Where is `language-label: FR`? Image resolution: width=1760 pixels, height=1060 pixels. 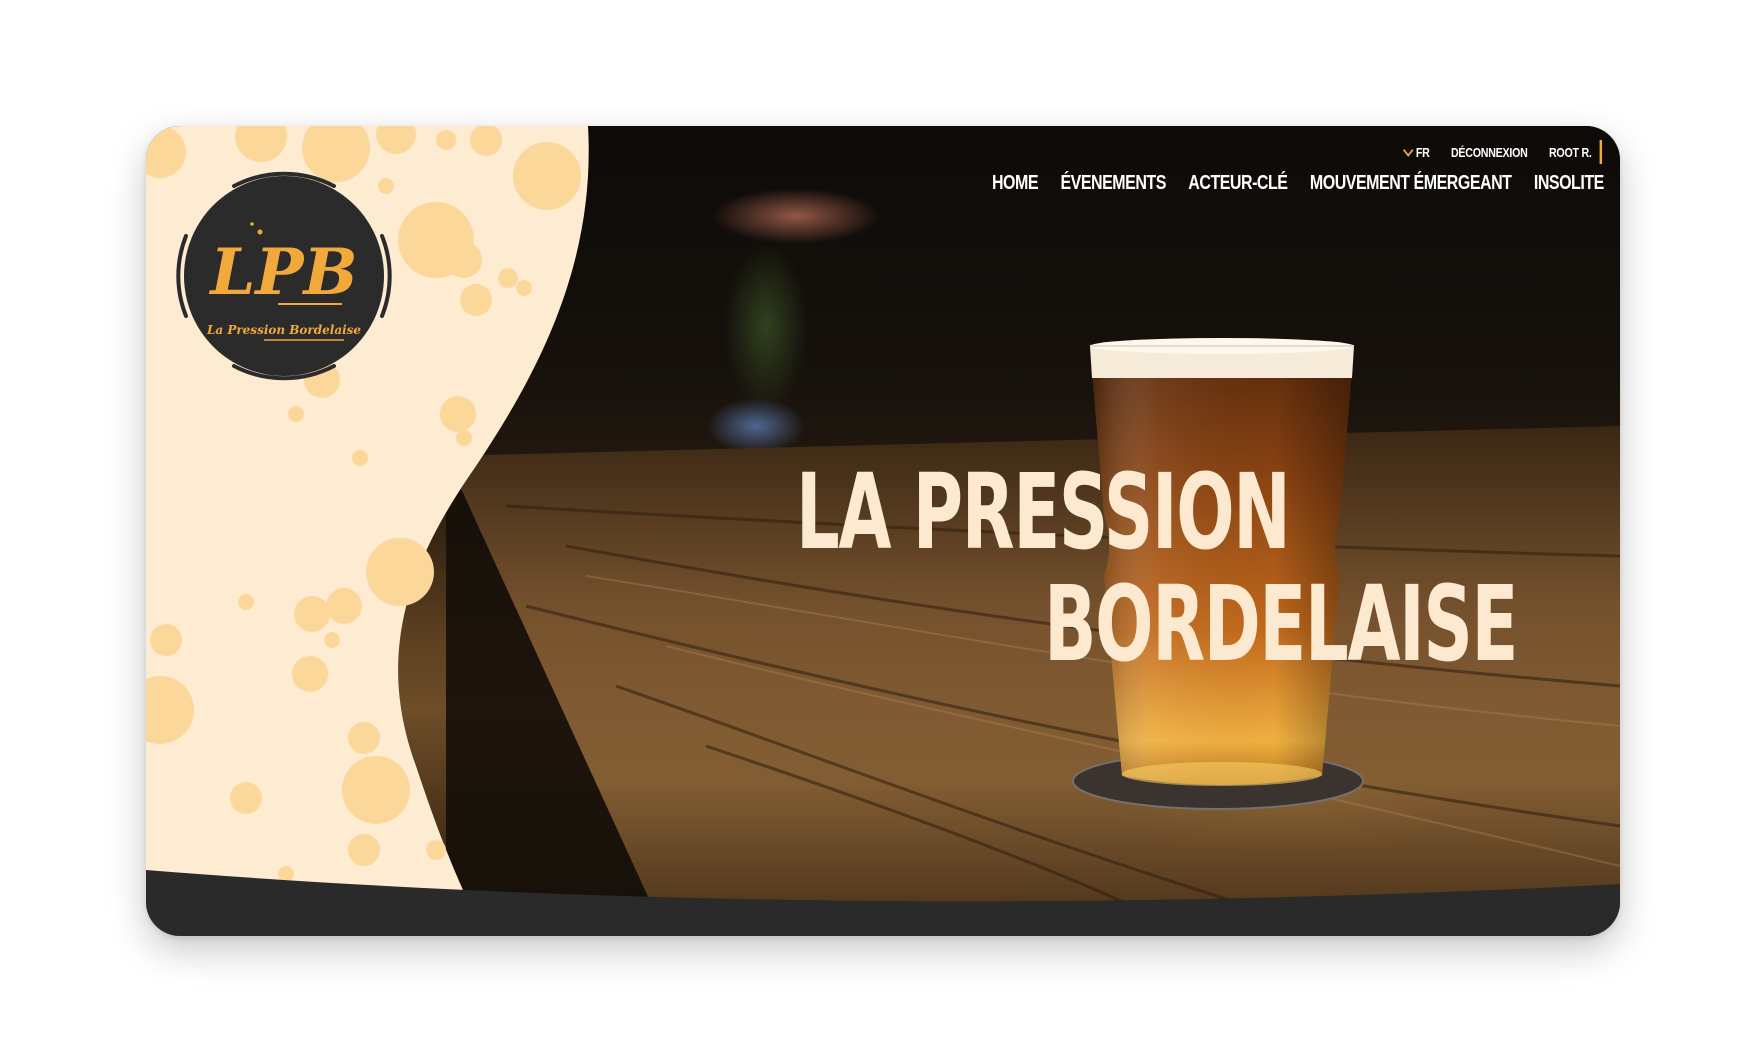 language-label: FR is located at coordinates (1422, 152).